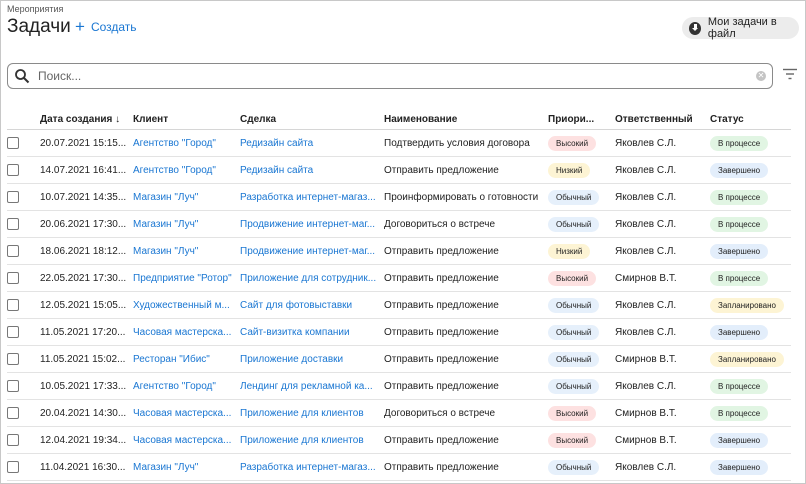 Image resolution: width=806 pixels, height=484 pixels. Describe the element at coordinates (761, 76) in the screenshot. I see `clear-icon: ✕` at that location.